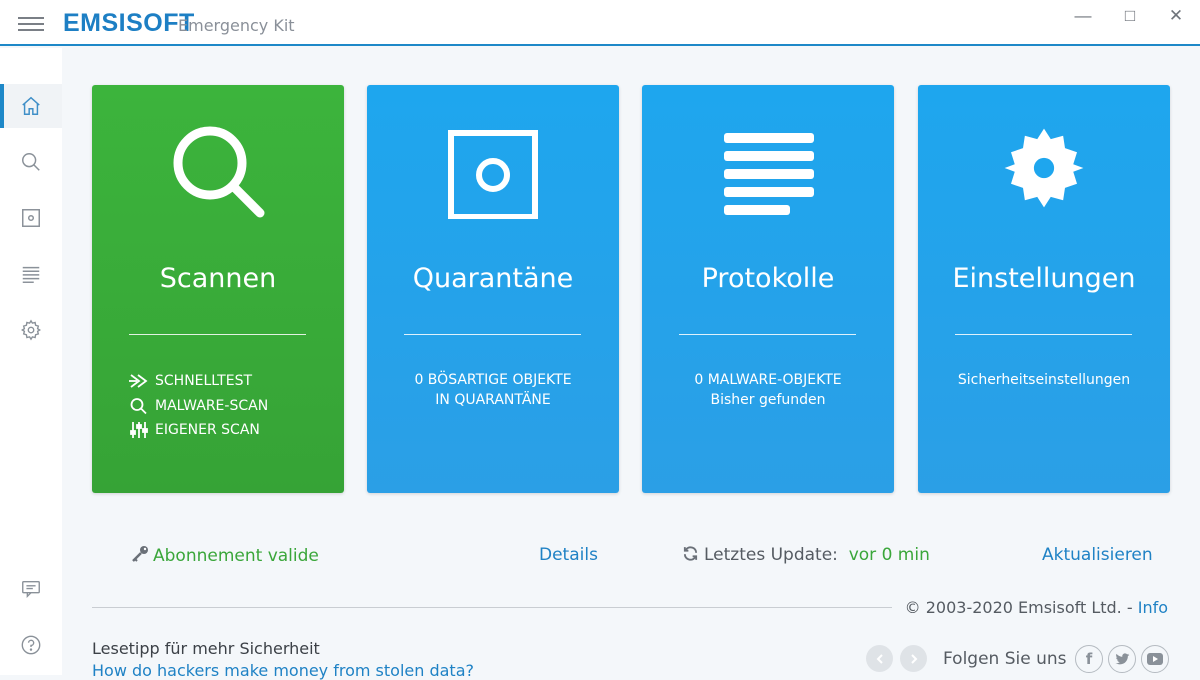 Image resolution: width=1200 pixels, height=680 pixels. Describe the element at coordinates (207, 430) in the screenshot. I see `custom-scan-label: EIGENER SCAN` at that location.